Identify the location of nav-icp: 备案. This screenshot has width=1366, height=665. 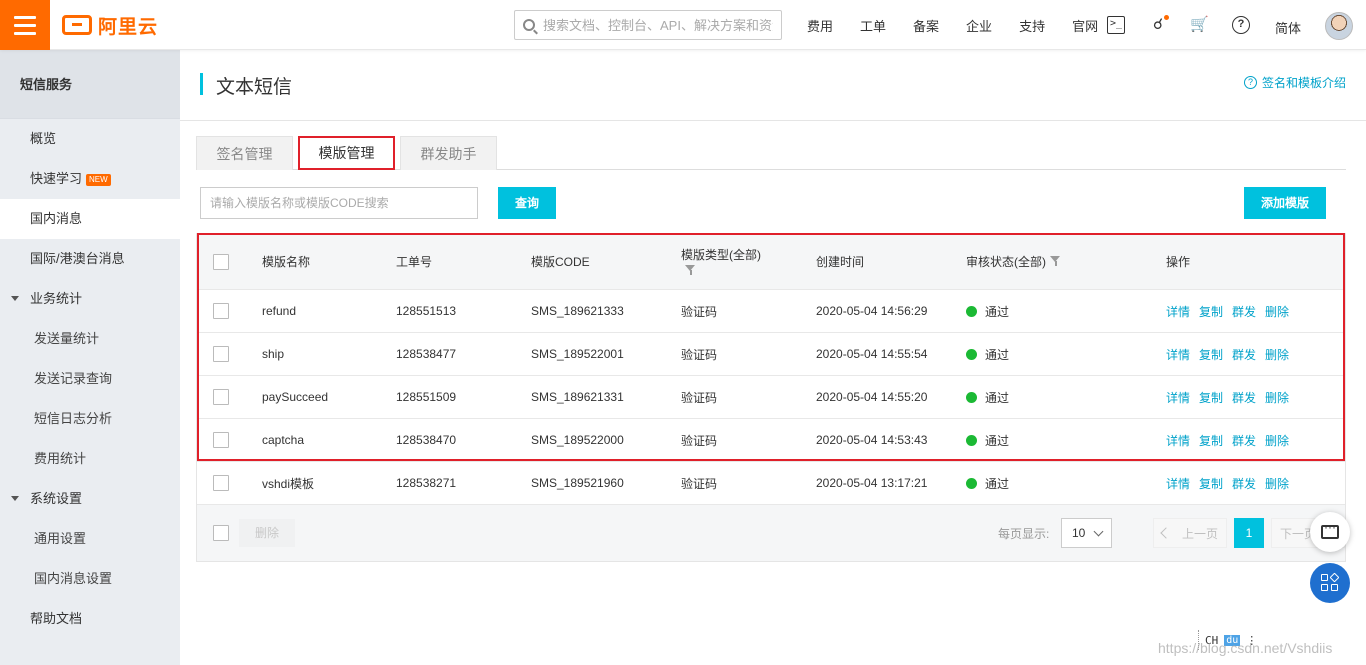
(926, 25).